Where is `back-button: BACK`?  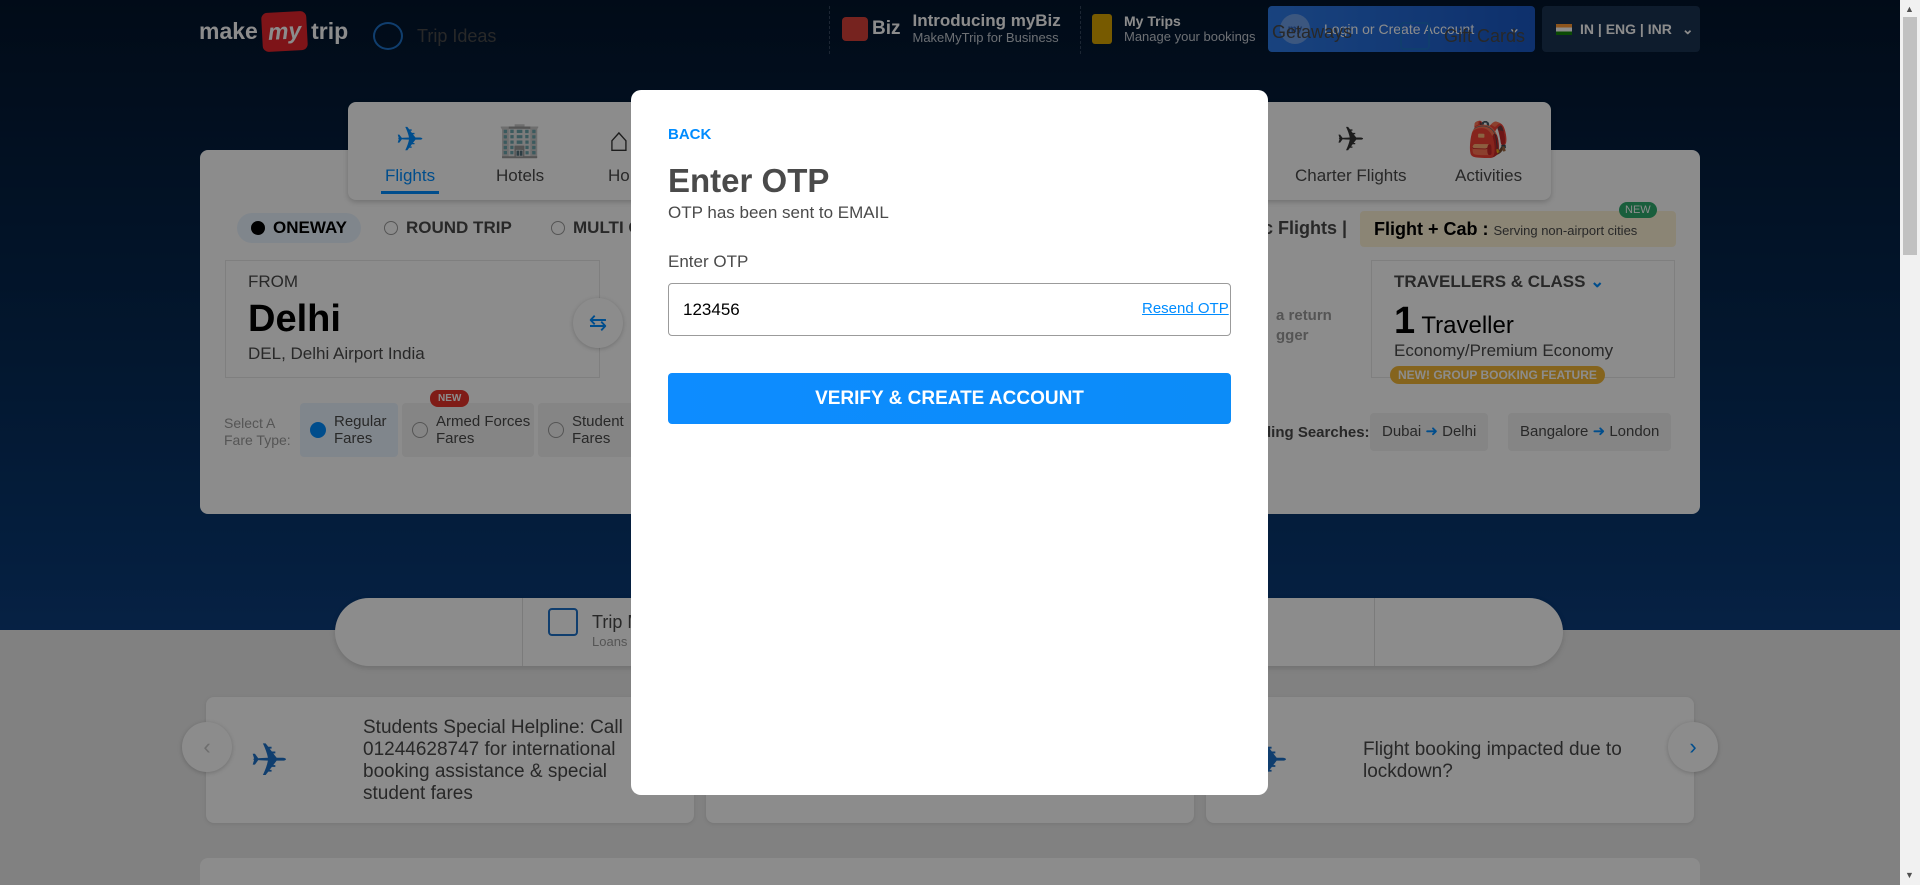
back-button: BACK is located at coordinates (689, 134).